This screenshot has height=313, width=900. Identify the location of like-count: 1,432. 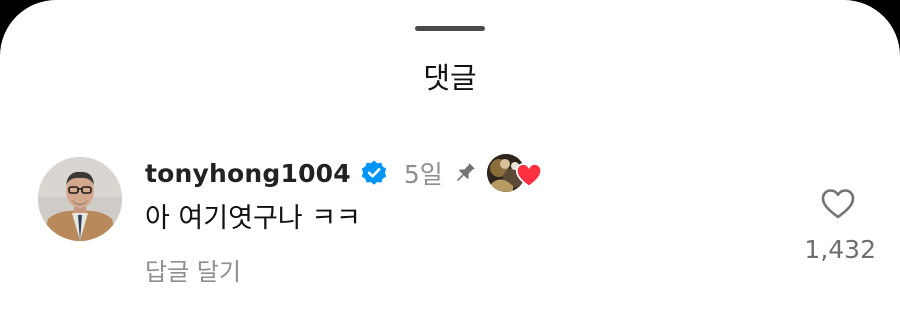
(840, 249).